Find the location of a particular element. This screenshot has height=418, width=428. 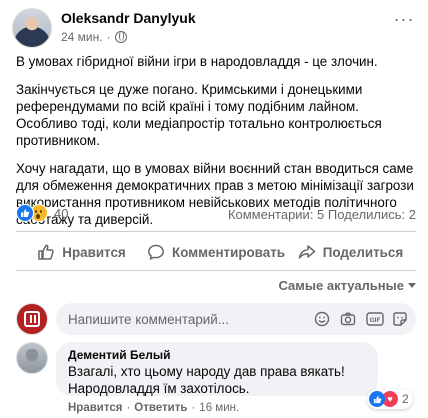

post-actions: Нравится Комментировать Поделиться is located at coordinates (216, 252).